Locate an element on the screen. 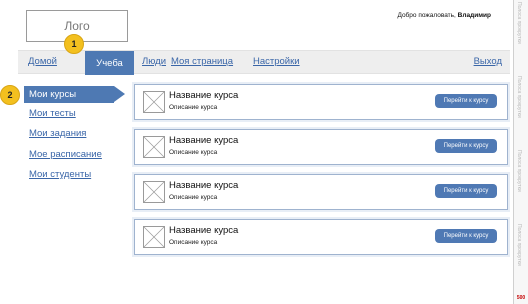  logo-label: Лого is located at coordinates (77, 26).